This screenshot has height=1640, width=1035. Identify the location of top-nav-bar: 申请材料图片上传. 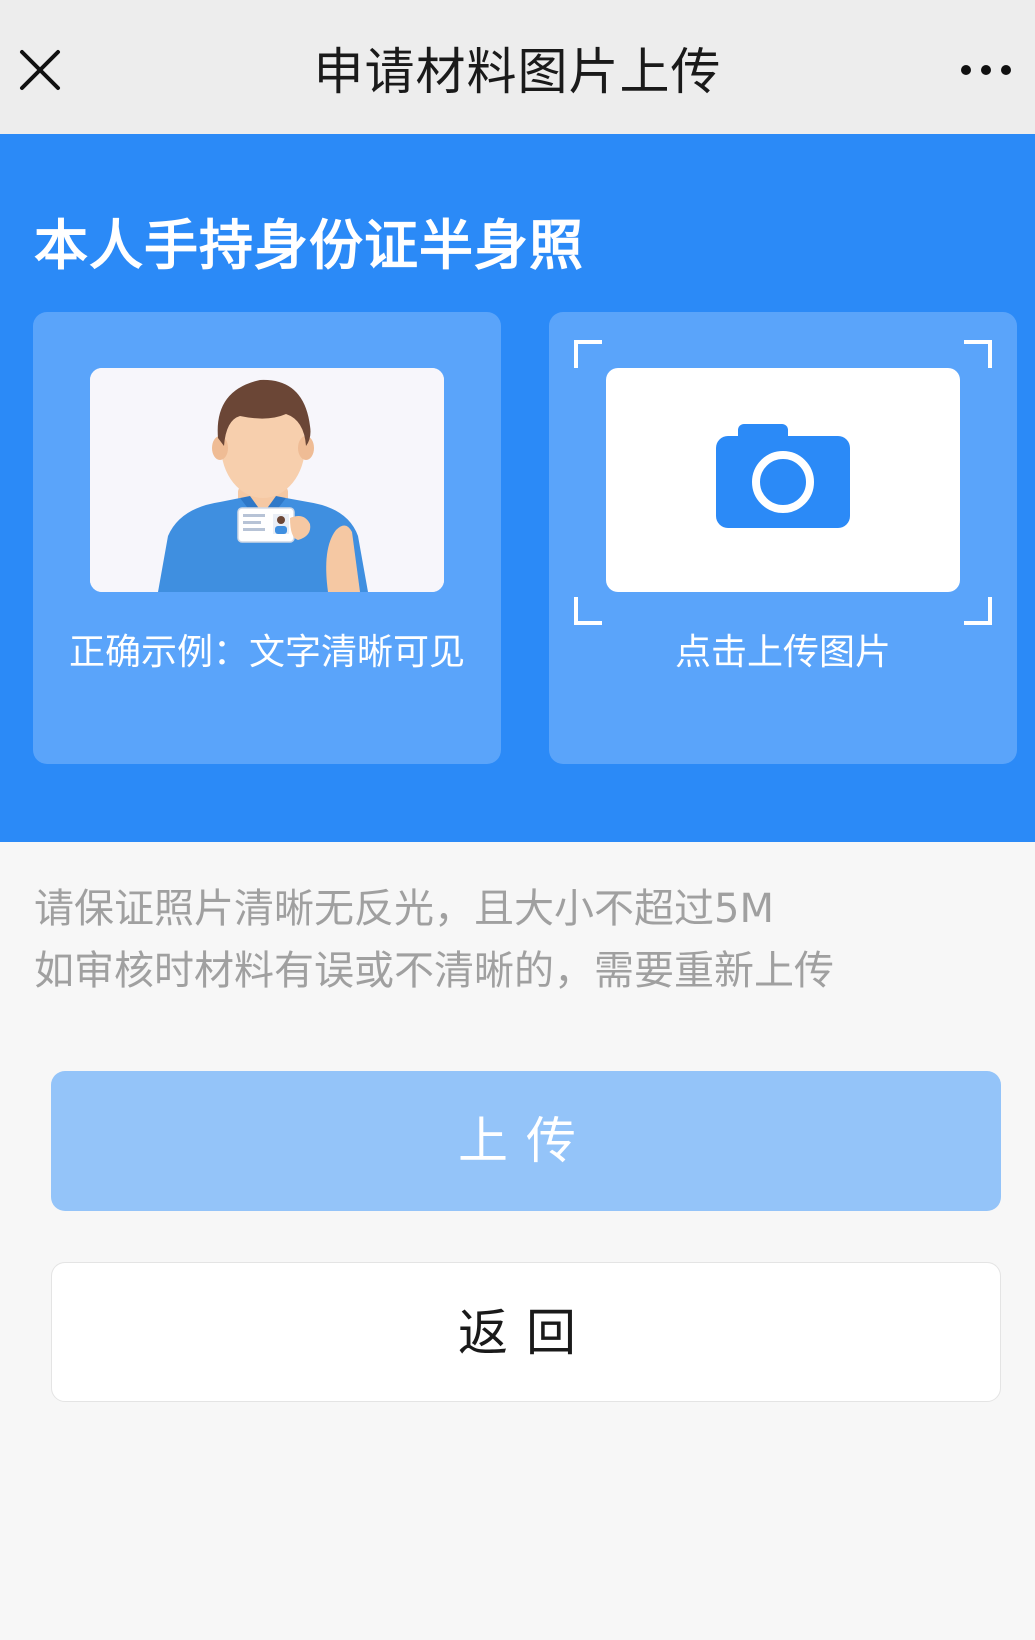
(517, 67).